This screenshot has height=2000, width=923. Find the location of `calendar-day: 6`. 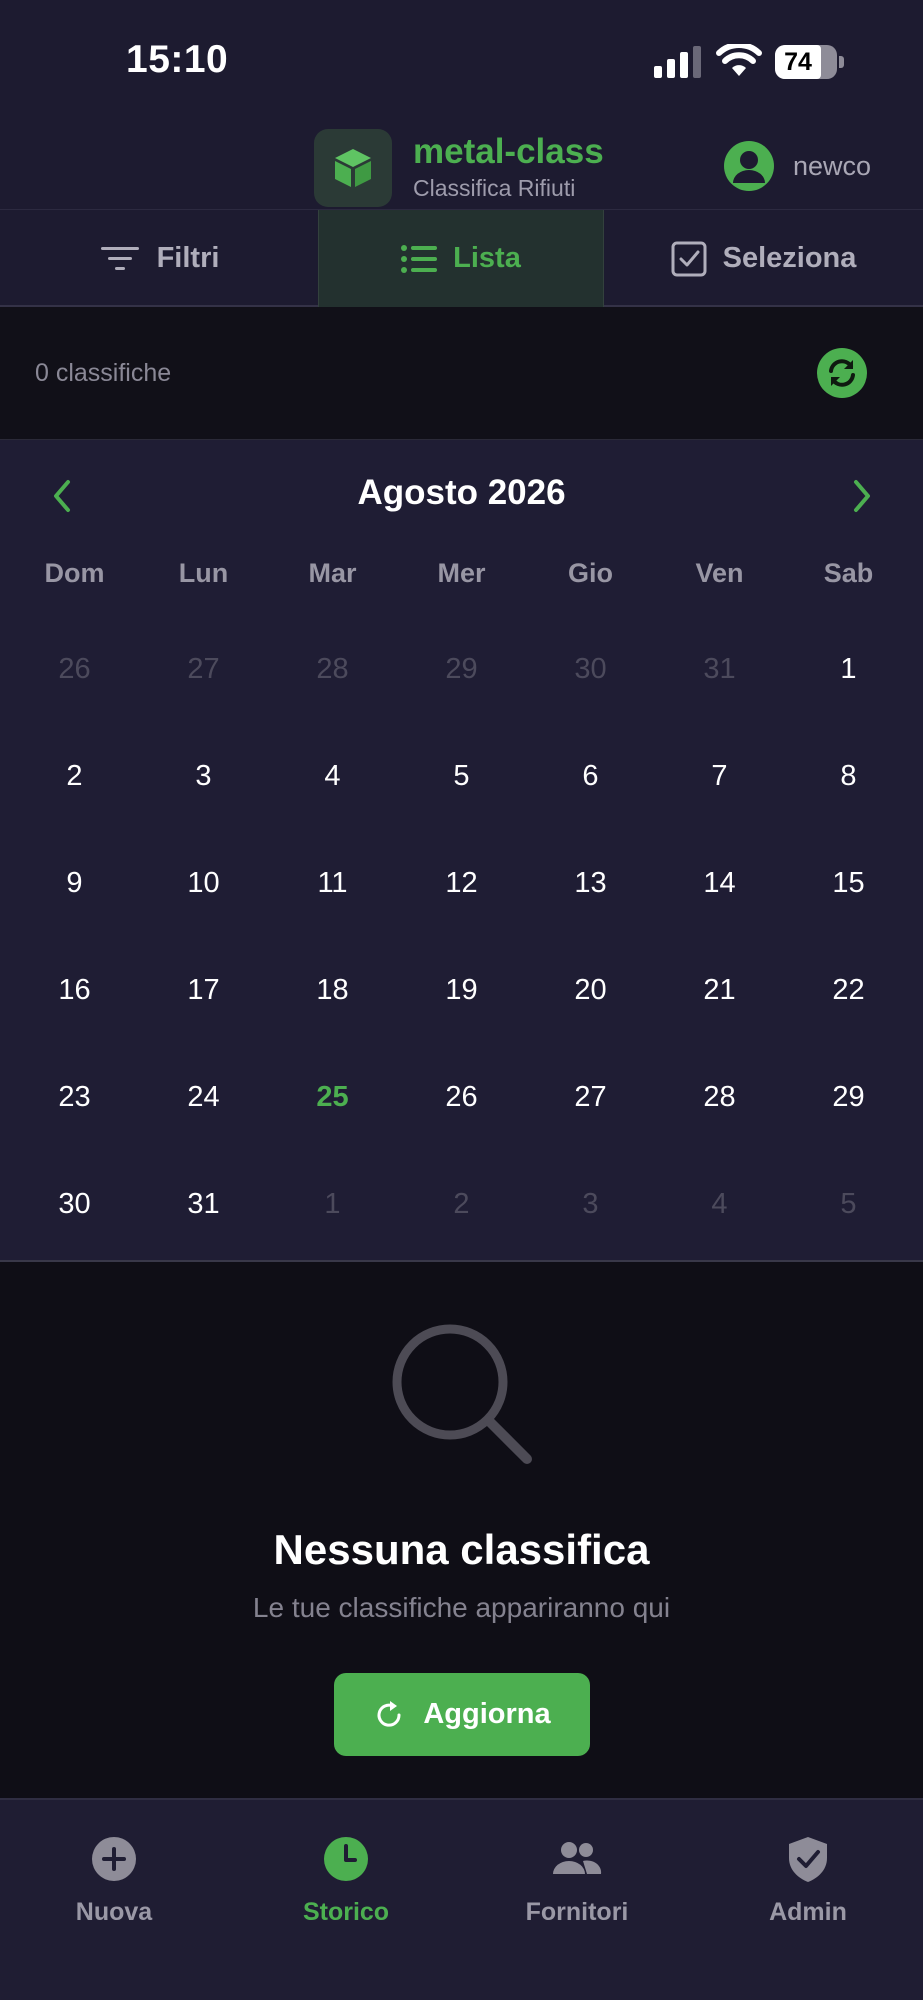

calendar-day: 6 is located at coordinates (590, 776).